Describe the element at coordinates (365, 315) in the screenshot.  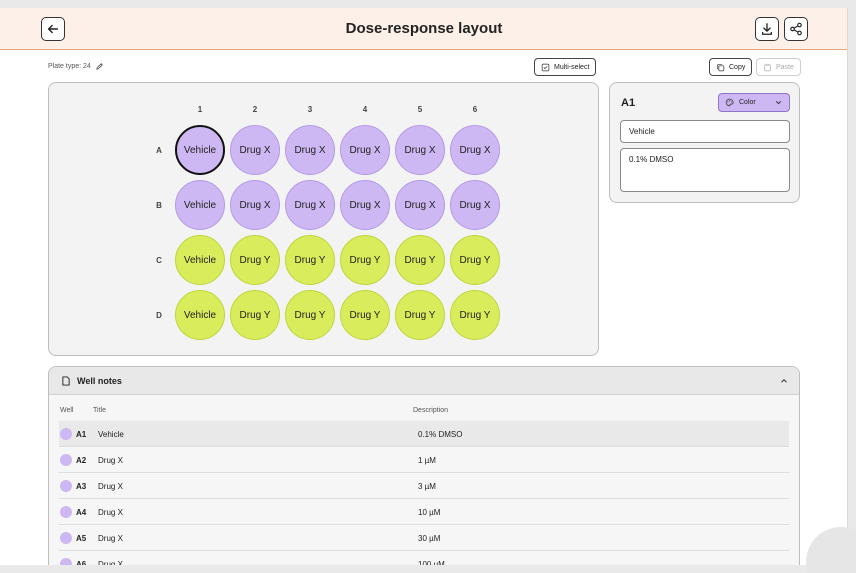
I see `well-d4: Drug Y` at that location.